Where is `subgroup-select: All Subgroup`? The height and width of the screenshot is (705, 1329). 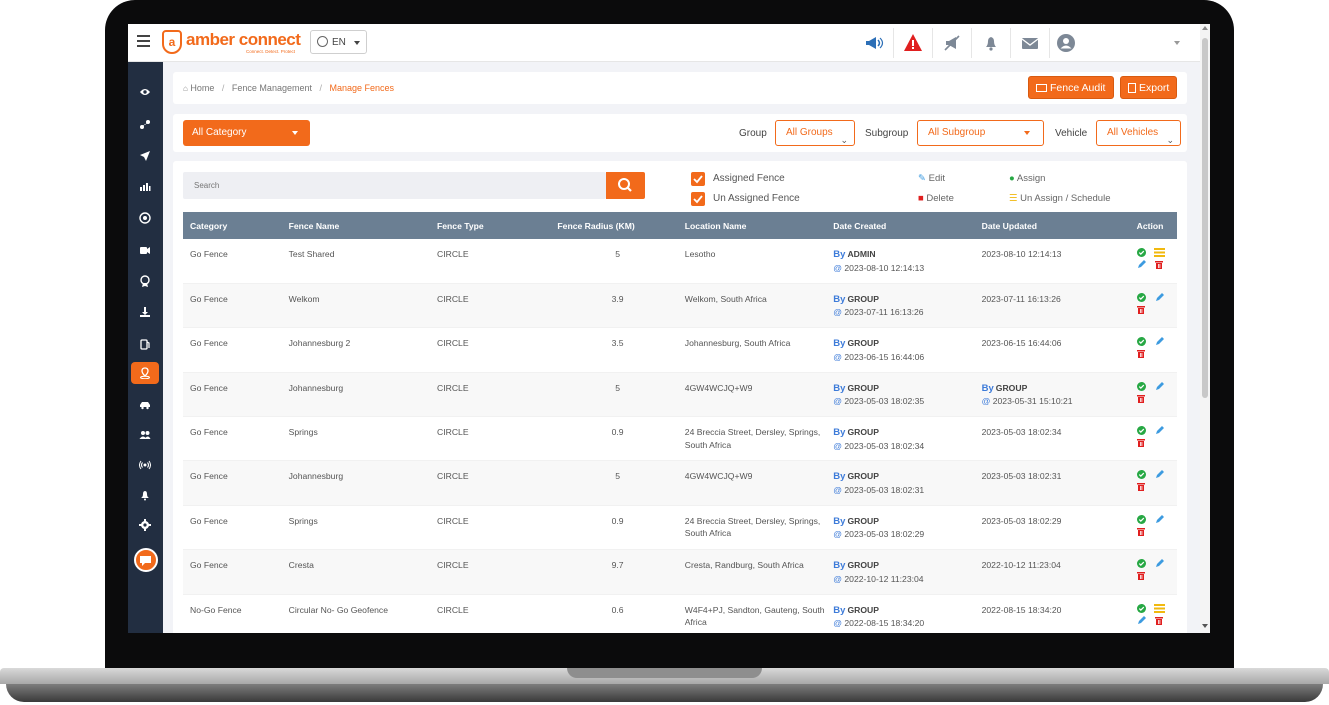 subgroup-select: All Subgroup is located at coordinates (980, 133).